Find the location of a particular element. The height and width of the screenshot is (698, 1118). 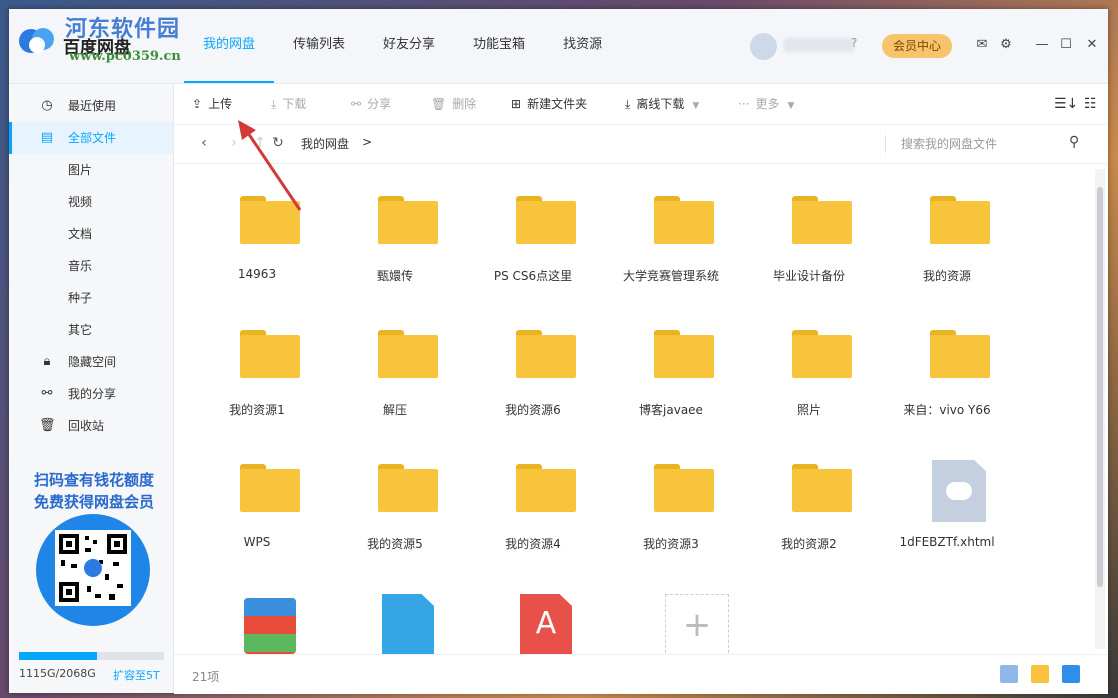

tab-transfer-list: 传输列表 is located at coordinates (319, 46).